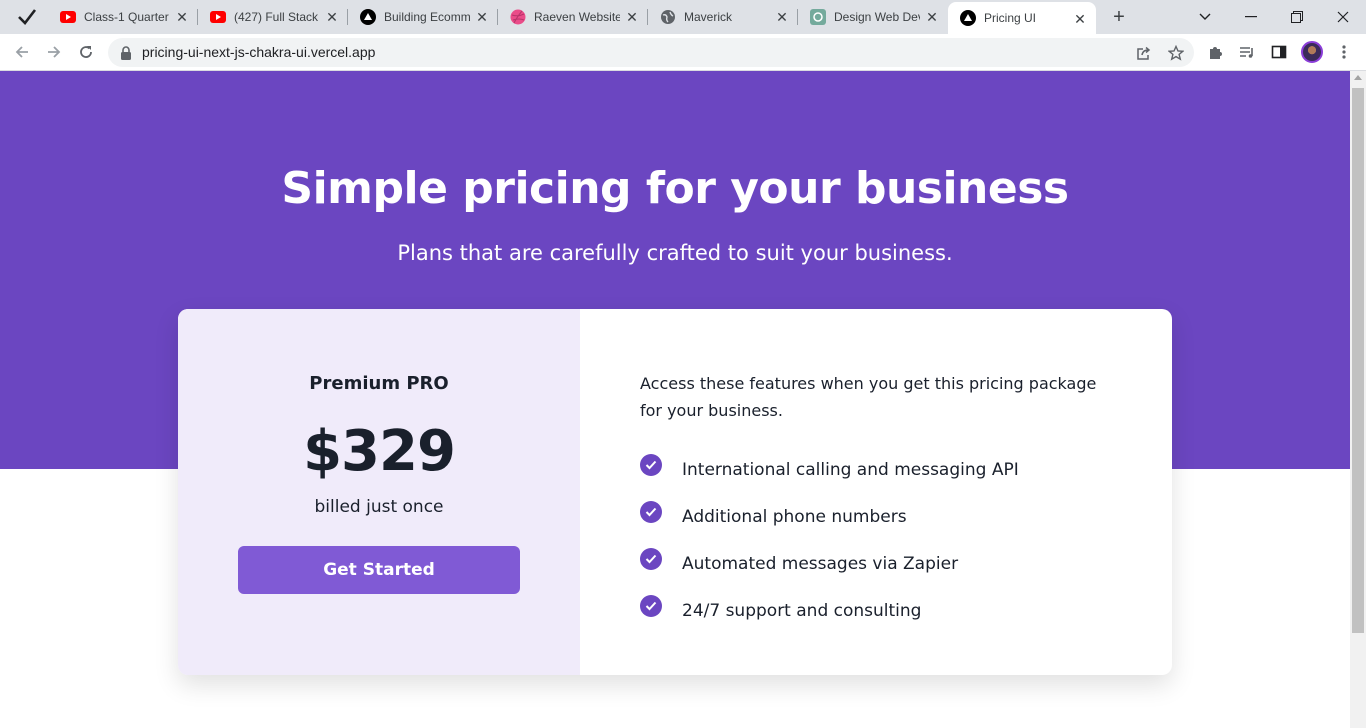 Image resolution: width=1366 pixels, height=728 pixels. I want to click on browser-tab: Class-1 Quarter ✕, so click(123, 17).